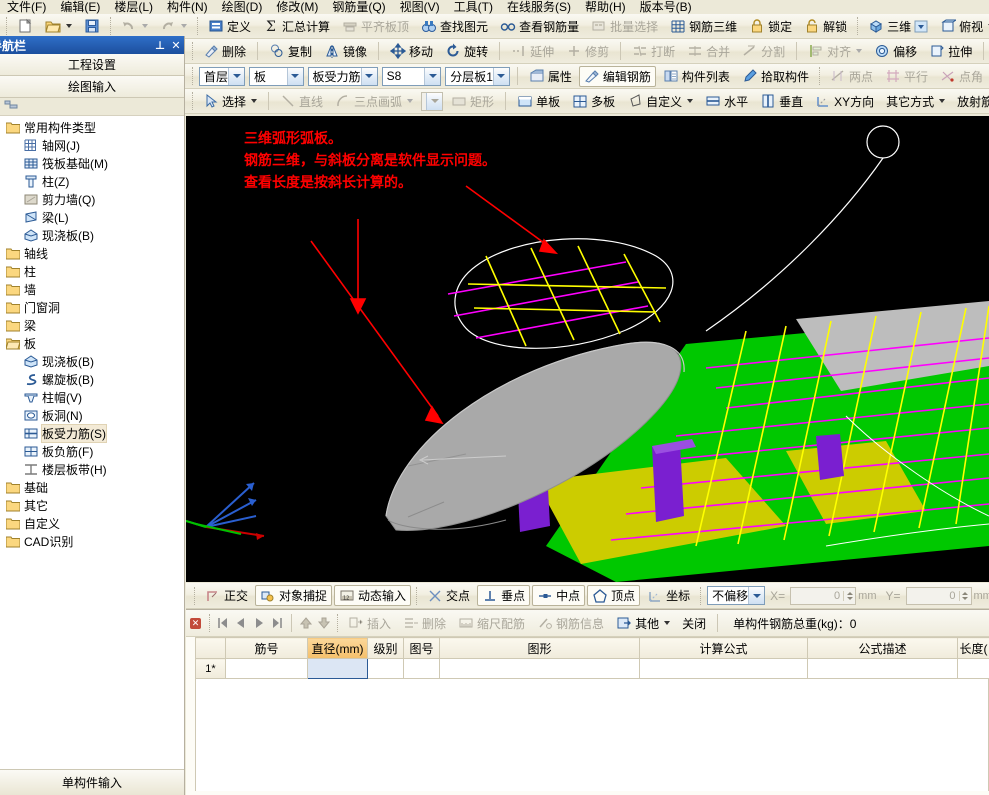 This screenshot has height=795, width=989. What do you see at coordinates (210, 648) in the screenshot?
I see `col-rownum` at bounding box center [210, 648].